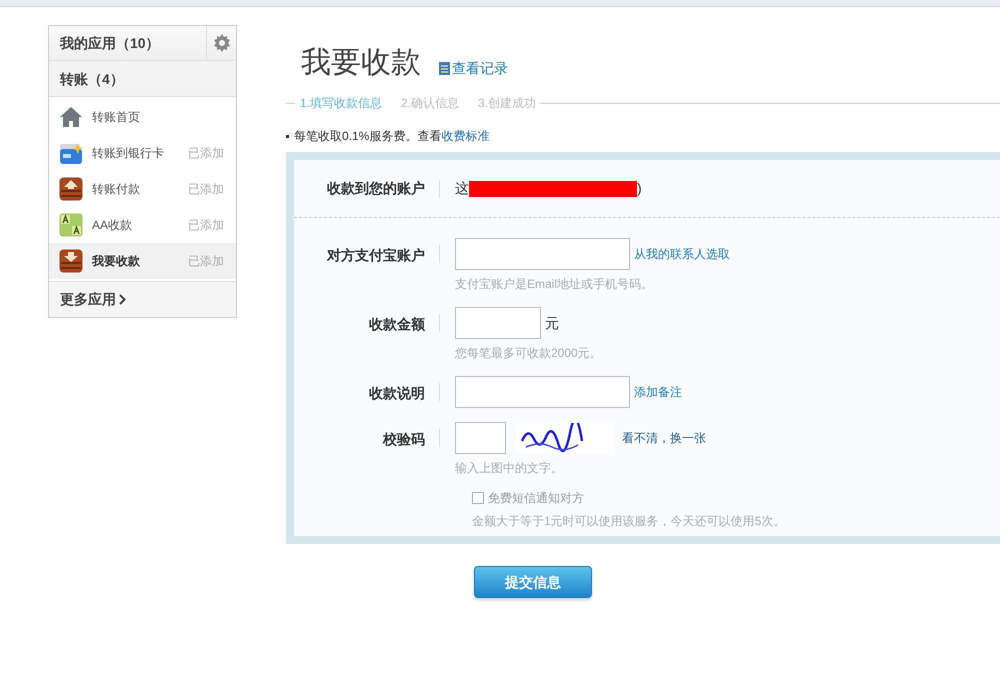 The width and height of the screenshot is (1000, 676). What do you see at coordinates (430, 103) in the screenshot?
I see `step-label: 2.确认信息` at bounding box center [430, 103].